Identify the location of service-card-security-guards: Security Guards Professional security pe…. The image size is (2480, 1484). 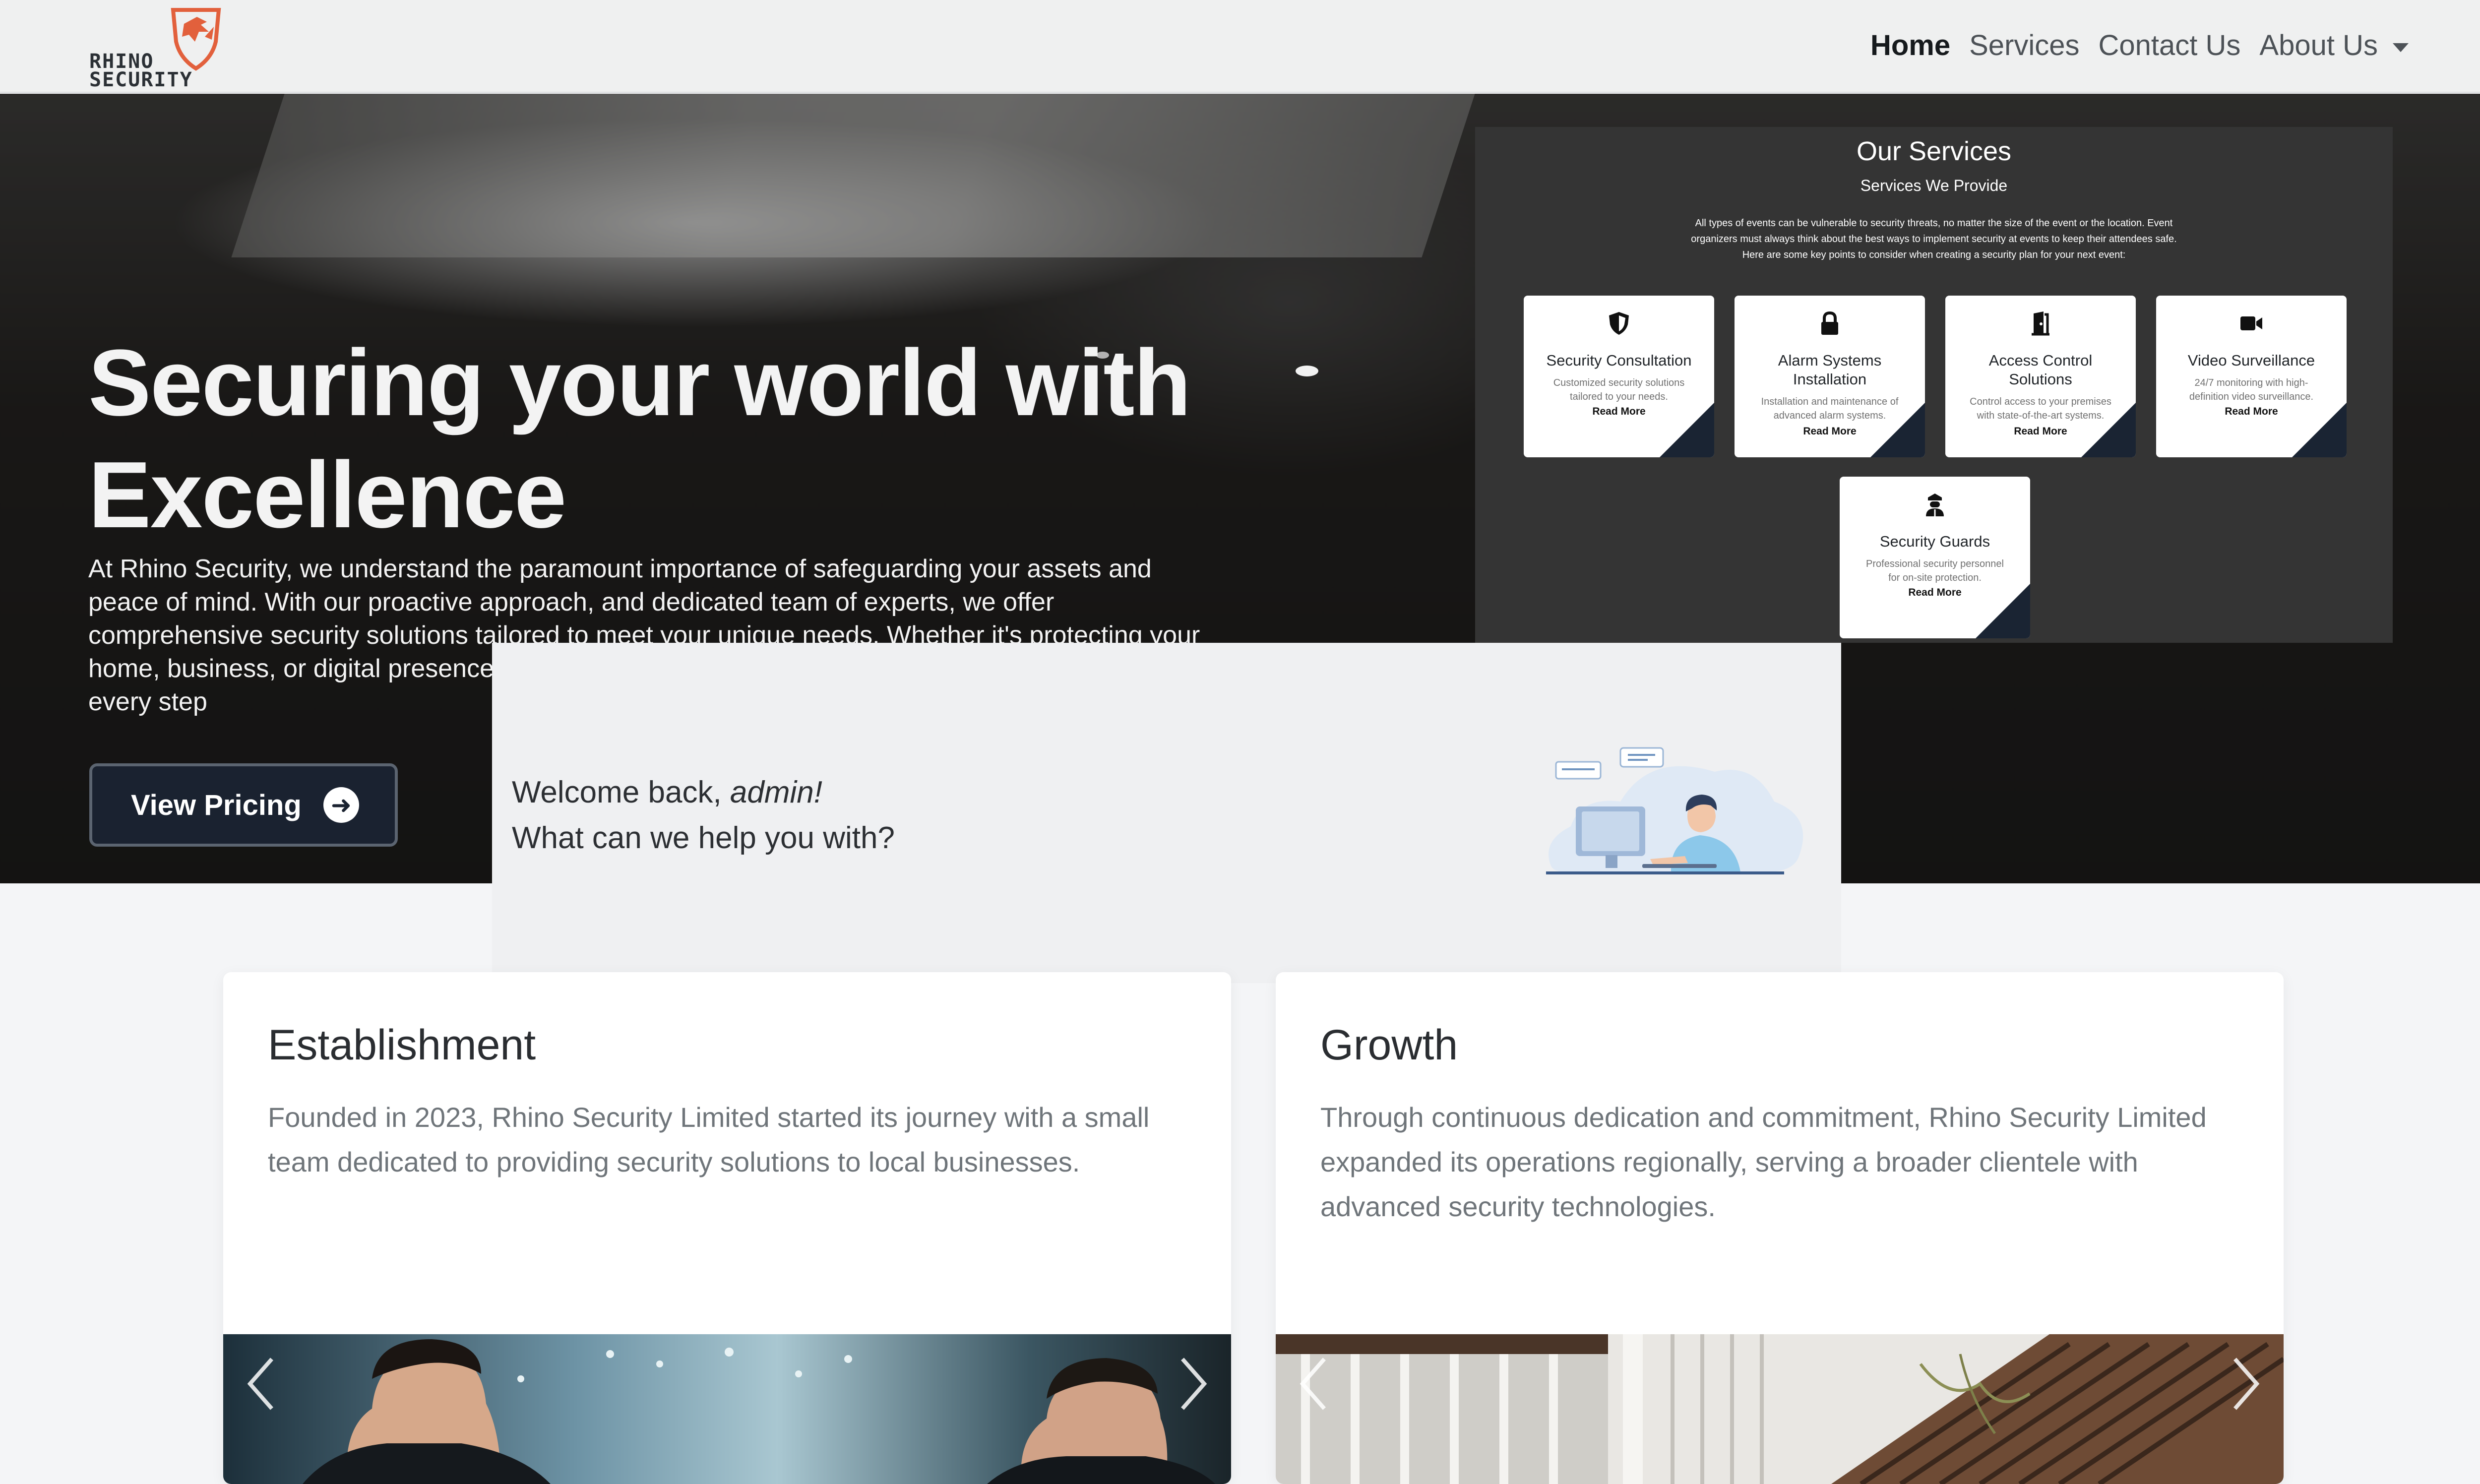
(1935, 557).